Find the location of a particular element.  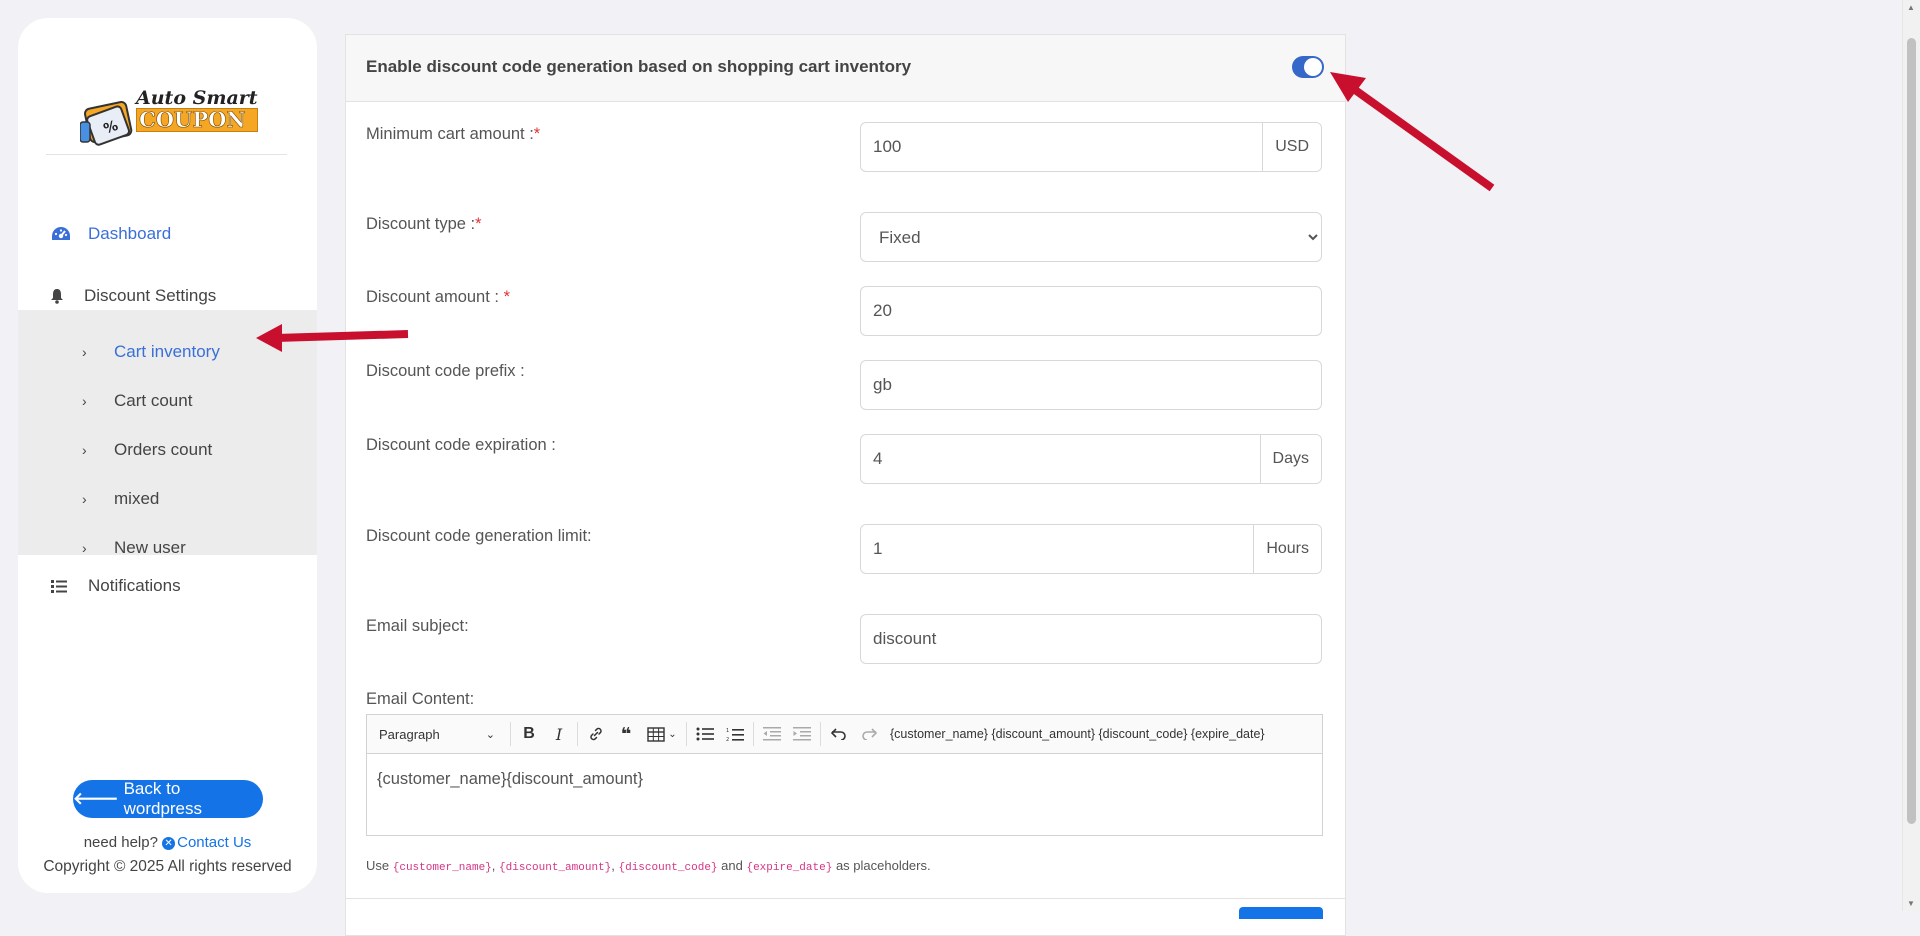

limit-field: Hours is located at coordinates (1091, 549).